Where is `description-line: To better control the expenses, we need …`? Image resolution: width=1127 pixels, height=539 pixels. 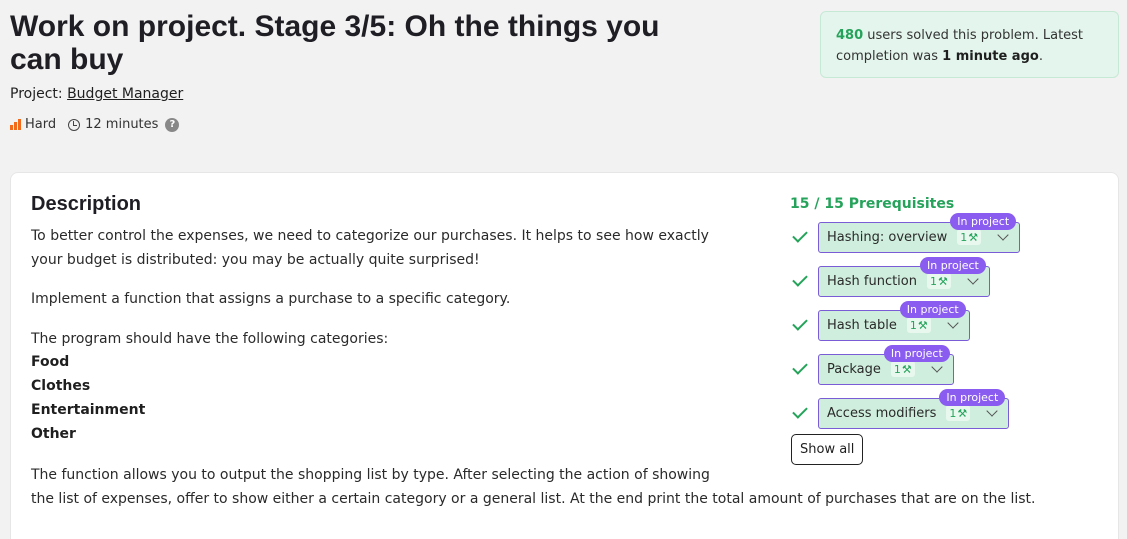 description-line: To better control the expenses, we need … is located at coordinates (370, 236).